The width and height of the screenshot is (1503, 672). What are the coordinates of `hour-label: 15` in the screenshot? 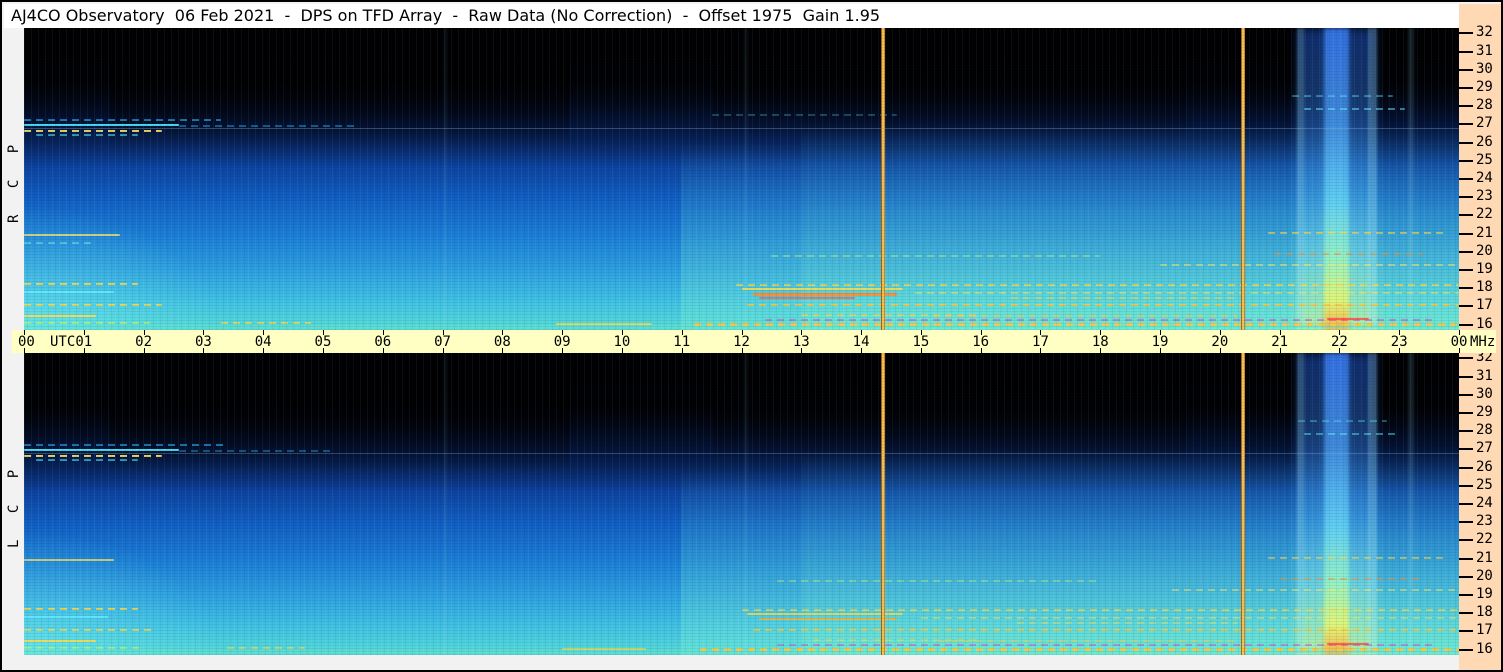 It's located at (921, 342).